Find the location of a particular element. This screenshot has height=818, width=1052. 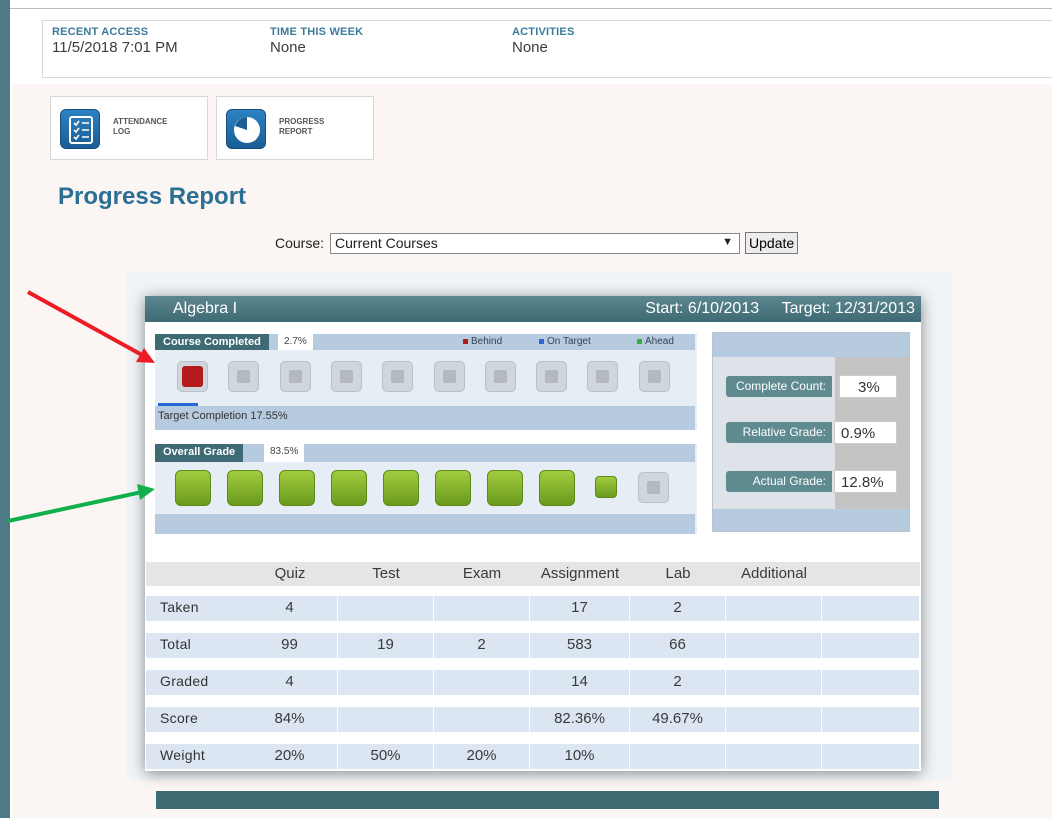

green-arrow-icon is located at coordinates (81, 503).